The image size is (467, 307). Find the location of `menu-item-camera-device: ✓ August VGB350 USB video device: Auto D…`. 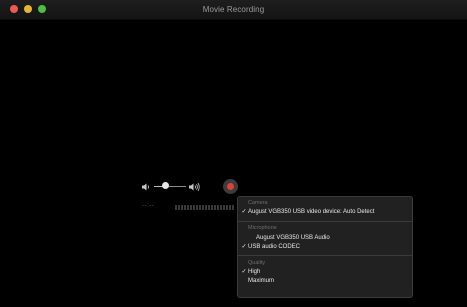

menu-item-camera-device: ✓ August VGB350 USB video device: Auto D… is located at coordinates (325, 212).